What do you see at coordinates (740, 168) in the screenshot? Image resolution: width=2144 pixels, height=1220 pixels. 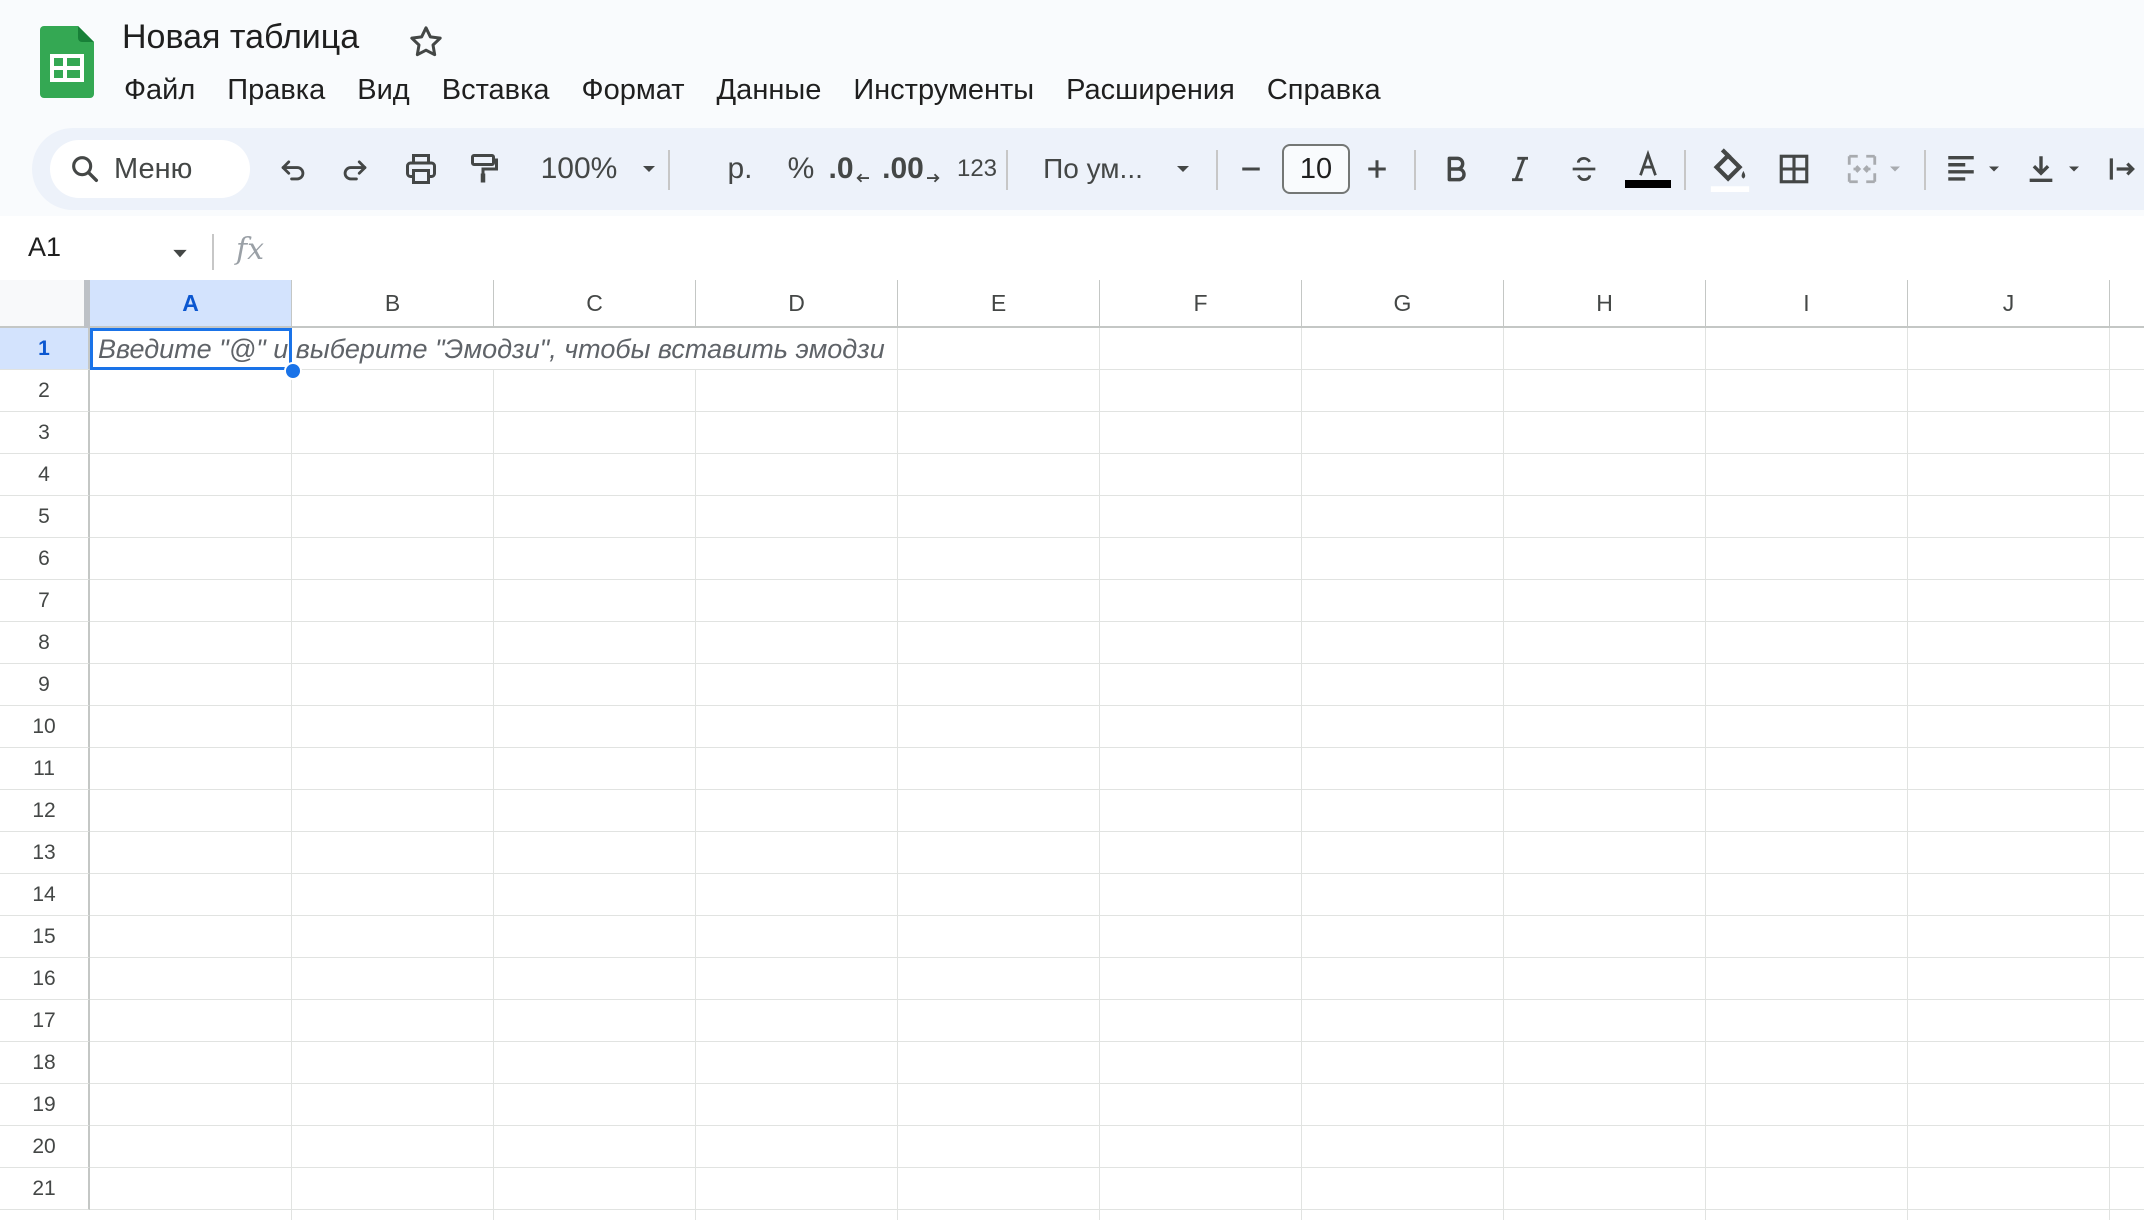 I see `currency-label: р.` at bounding box center [740, 168].